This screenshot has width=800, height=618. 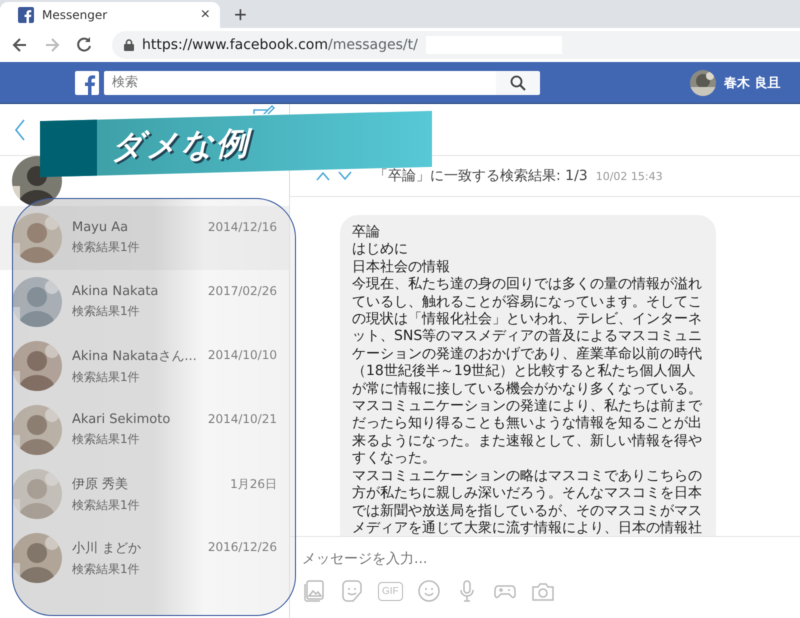 I want to click on contact-name: Akari Sekimoto, so click(x=122, y=419).